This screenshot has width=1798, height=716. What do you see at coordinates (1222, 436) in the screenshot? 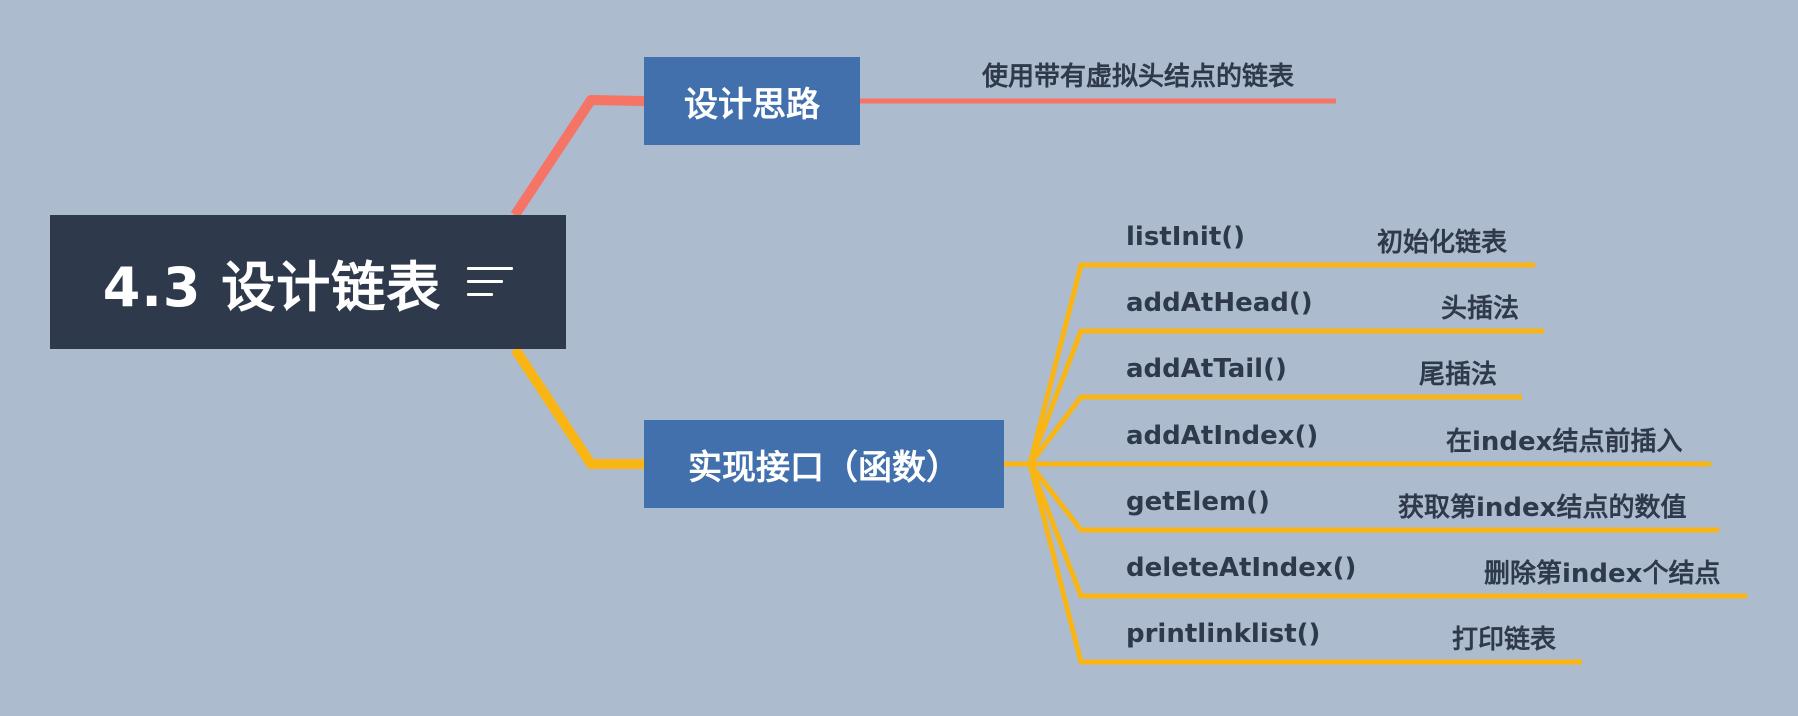
I see `leaf-func-4: addAtIndex()` at bounding box center [1222, 436].